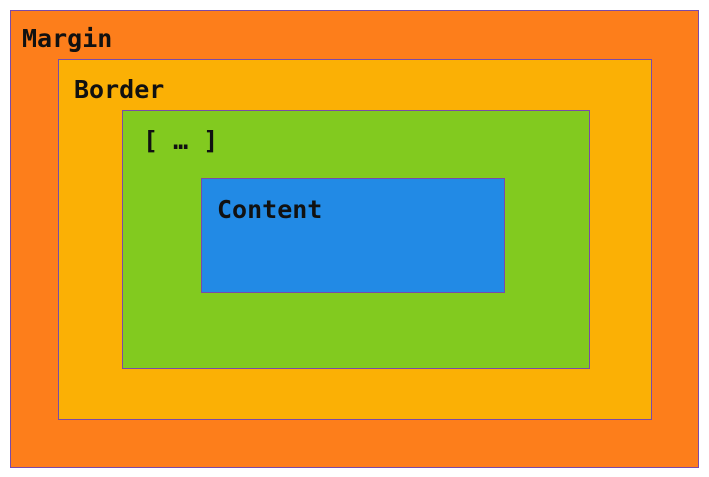  Describe the element at coordinates (270, 209) in the screenshot. I see `content-label: Content` at that location.